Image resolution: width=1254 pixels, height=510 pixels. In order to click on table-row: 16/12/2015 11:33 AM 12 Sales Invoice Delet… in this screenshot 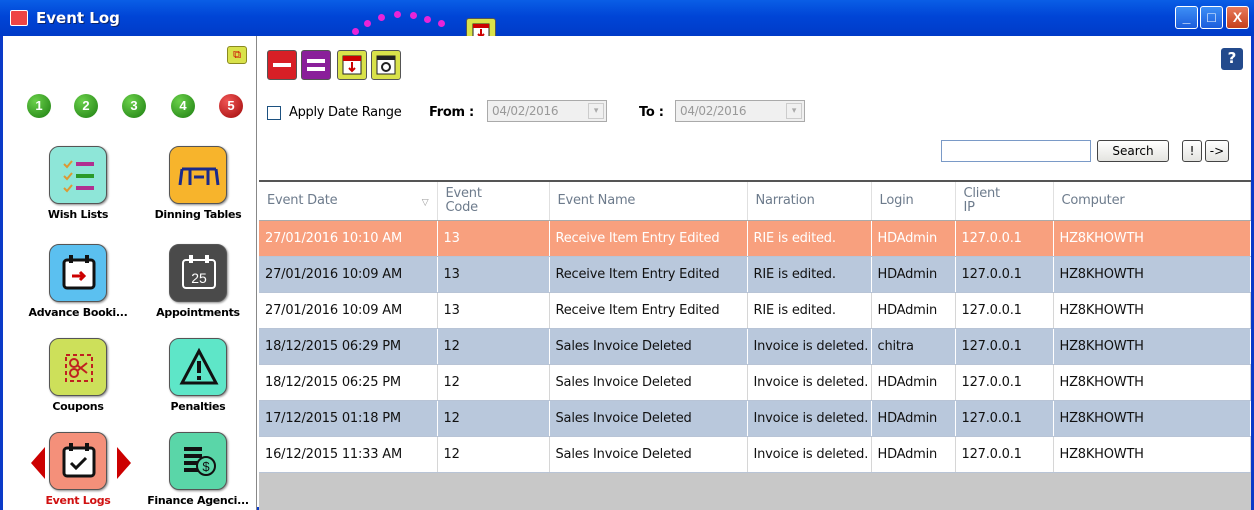, I will do `click(755, 454)`.